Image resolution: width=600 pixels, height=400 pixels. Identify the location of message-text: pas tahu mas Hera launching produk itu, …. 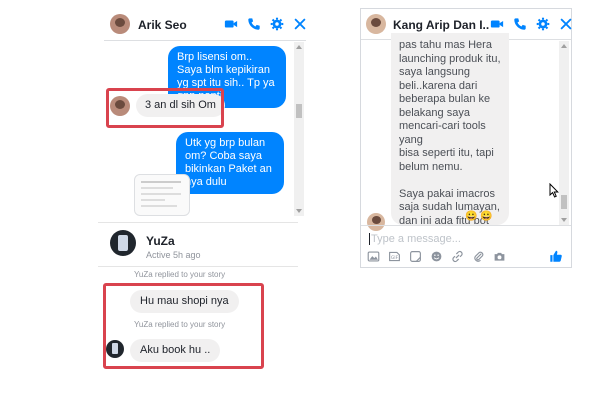
(450, 132).